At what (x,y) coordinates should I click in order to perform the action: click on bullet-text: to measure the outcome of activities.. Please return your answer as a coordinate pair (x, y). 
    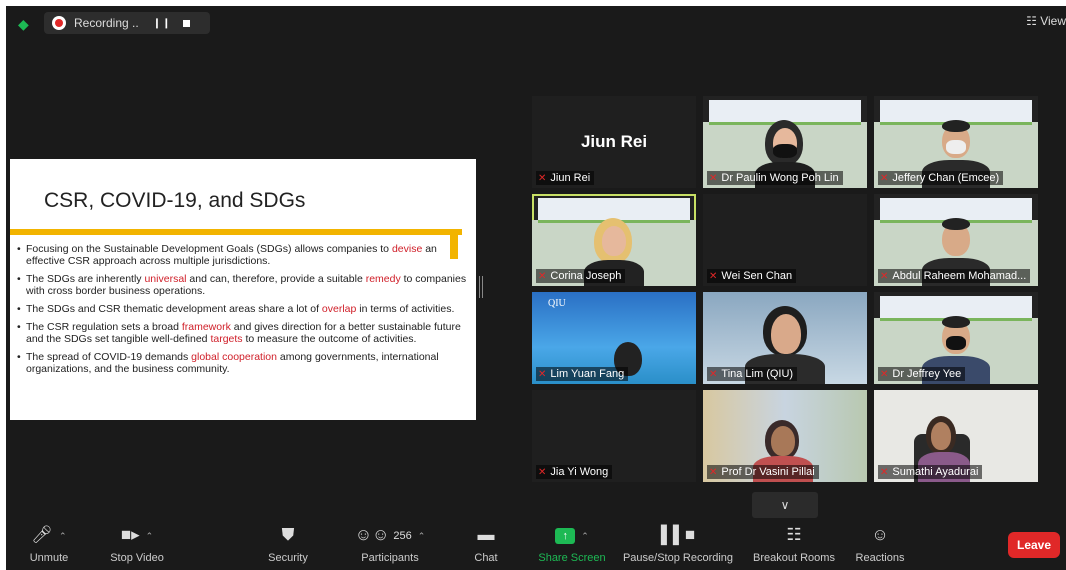
    Looking at the image, I should click on (329, 339).